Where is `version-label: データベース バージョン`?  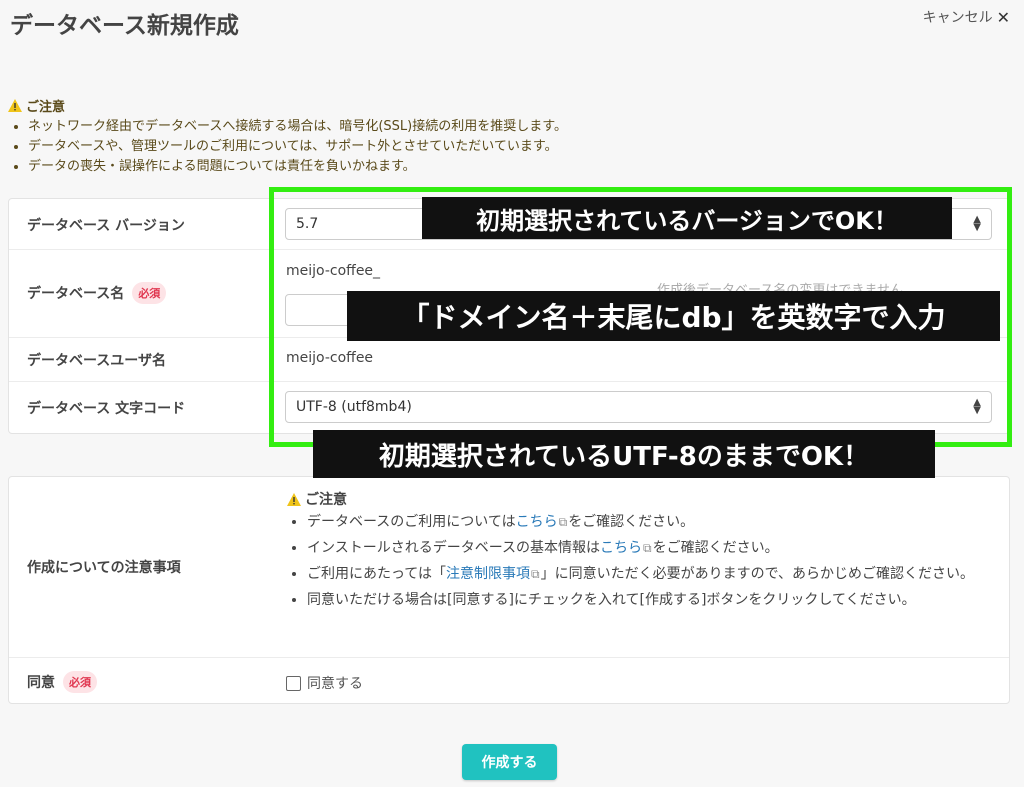 version-label: データベース バージョン is located at coordinates (106, 226).